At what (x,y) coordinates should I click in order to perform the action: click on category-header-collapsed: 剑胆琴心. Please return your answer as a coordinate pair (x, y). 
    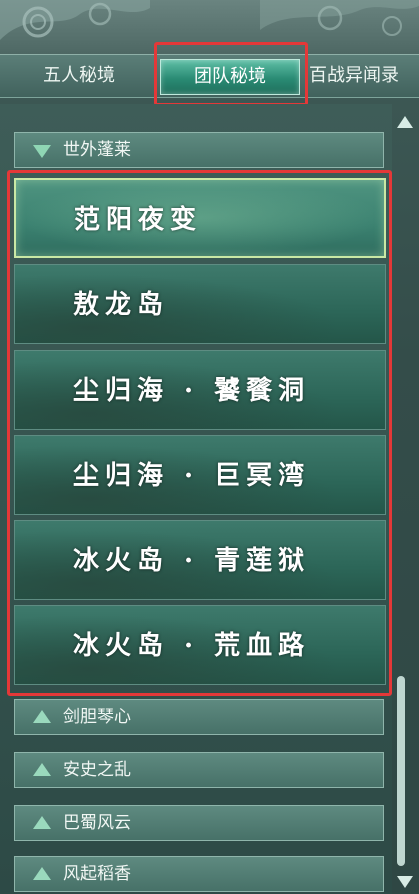
    Looking at the image, I should click on (199, 717).